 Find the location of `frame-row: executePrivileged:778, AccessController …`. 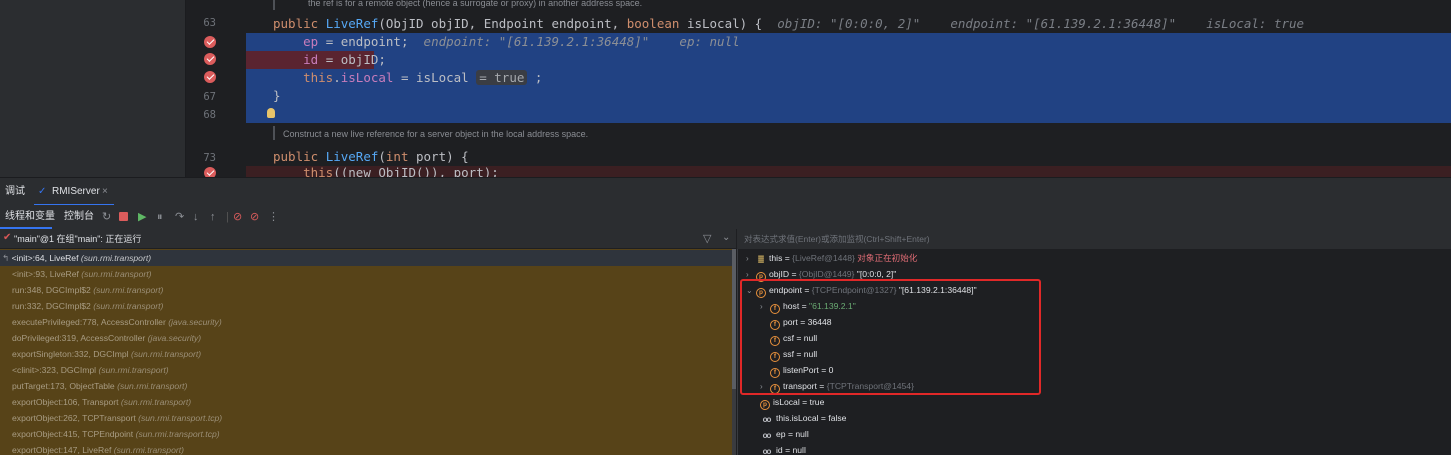

frame-row: executePrivileged:778, AccessController … is located at coordinates (366, 322).